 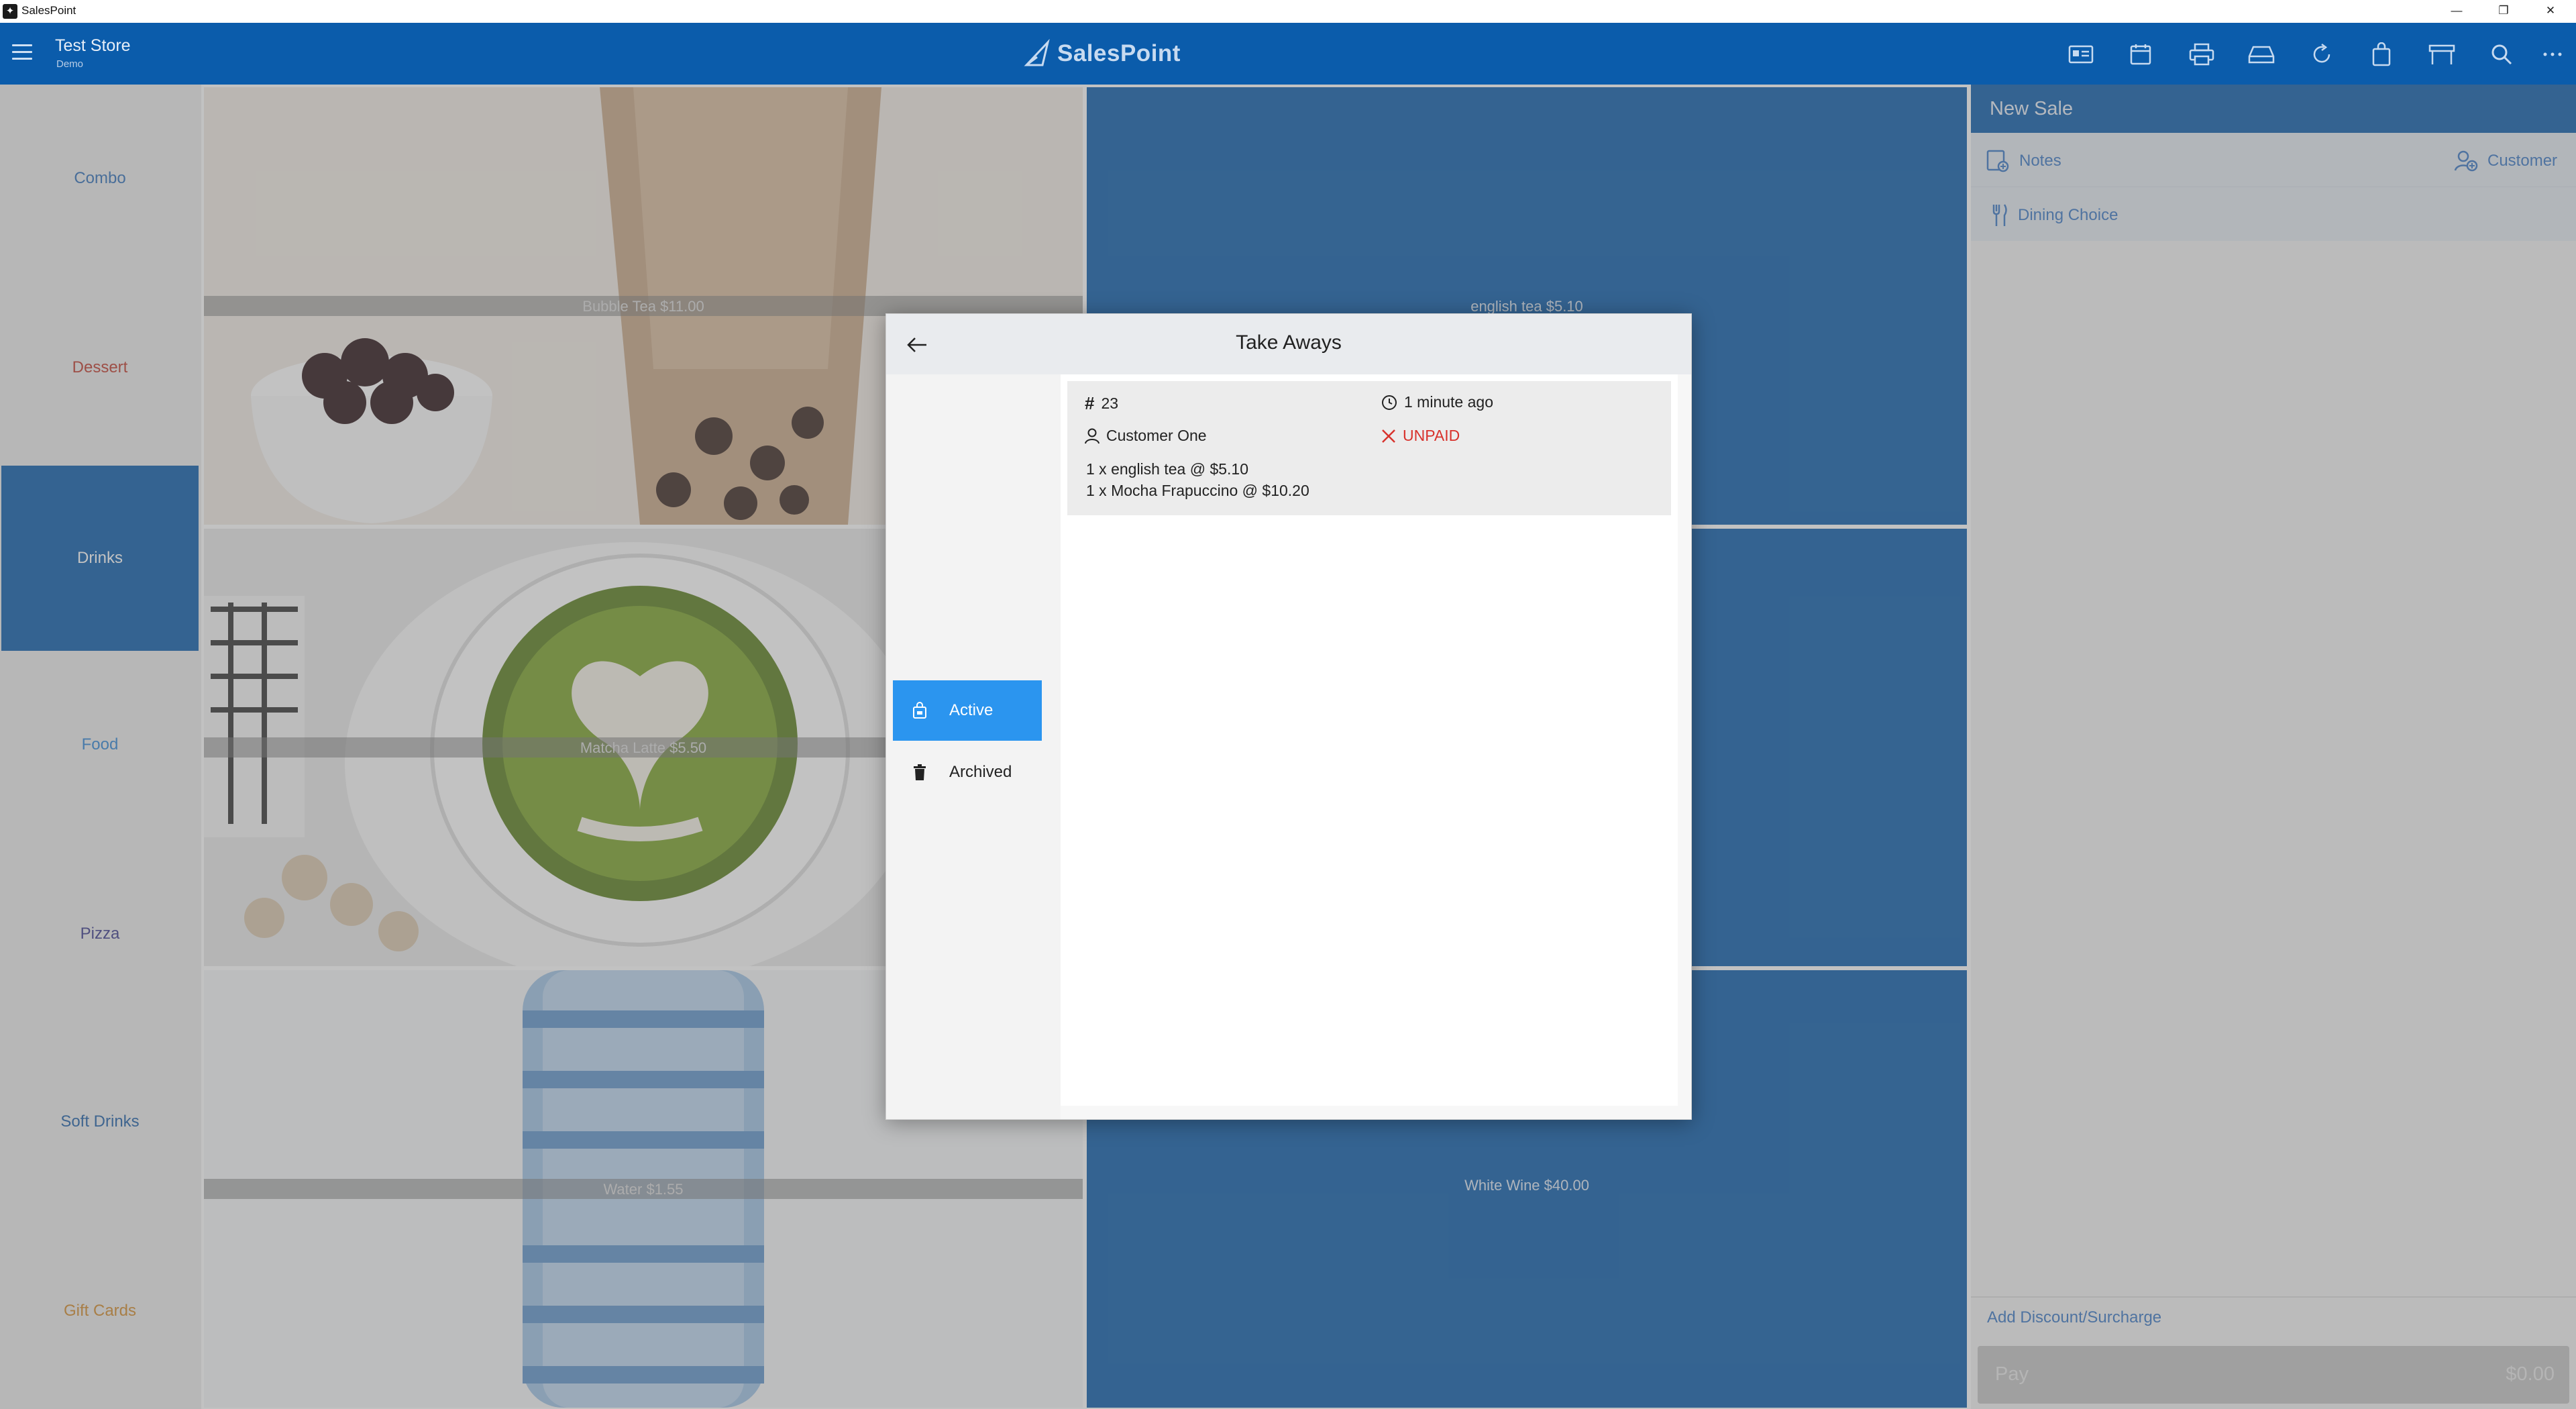 I want to click on order-time: 1 minute ago, so click(x=1437, y=402).